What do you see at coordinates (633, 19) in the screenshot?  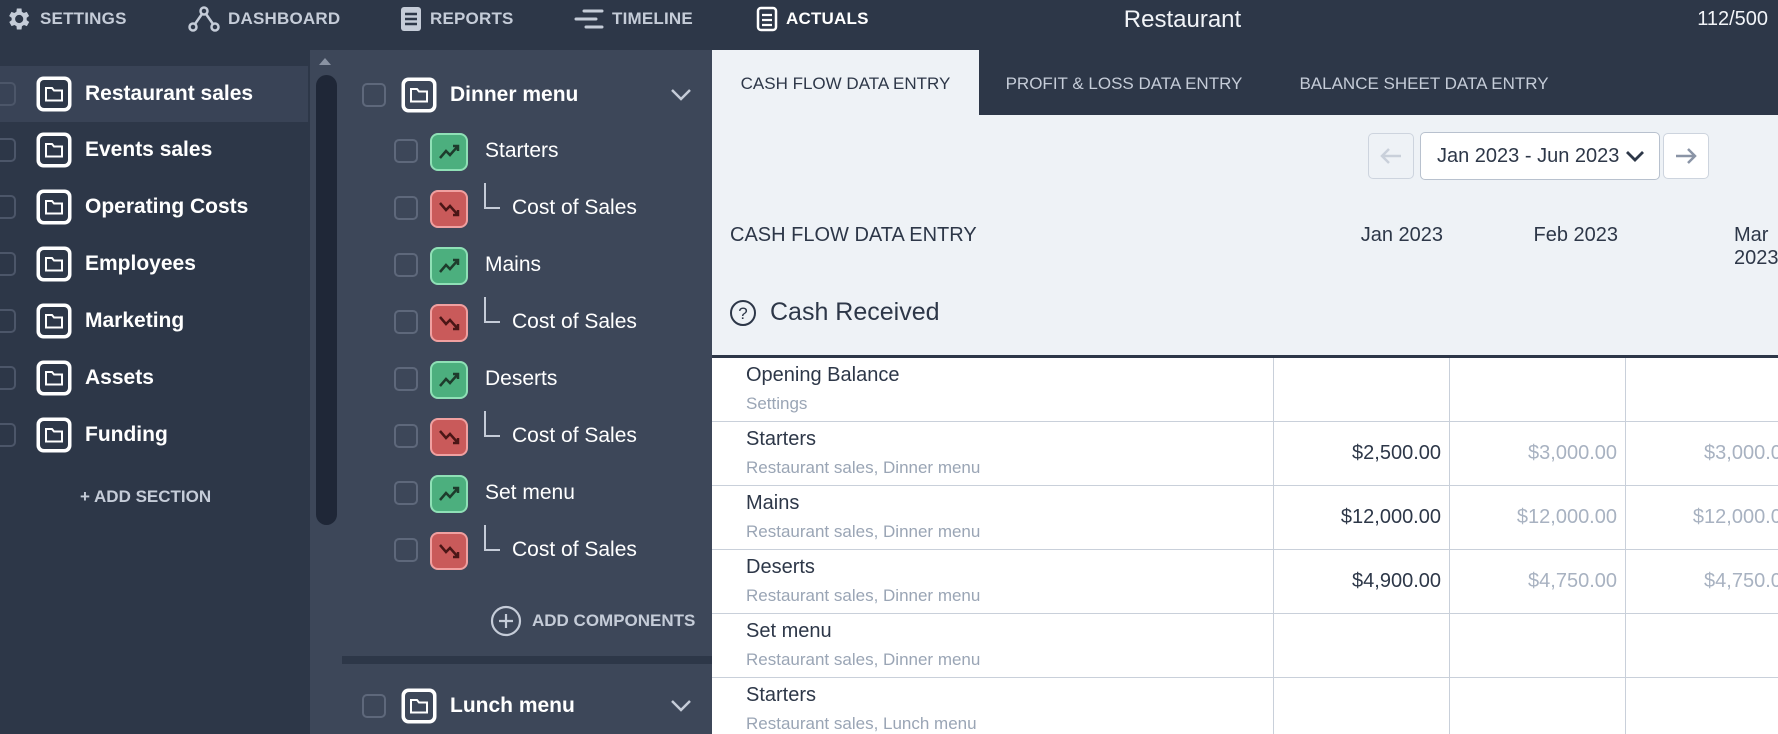 I see `nav-timeline: TIMELINE` at bounding box center [633, 19].